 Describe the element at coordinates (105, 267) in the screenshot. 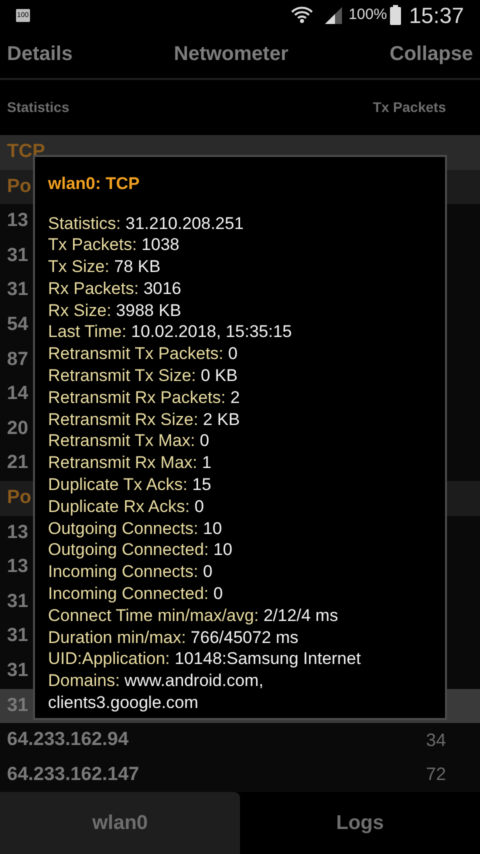

I see `detail-line: Tx Size: 78 KB` at that location.